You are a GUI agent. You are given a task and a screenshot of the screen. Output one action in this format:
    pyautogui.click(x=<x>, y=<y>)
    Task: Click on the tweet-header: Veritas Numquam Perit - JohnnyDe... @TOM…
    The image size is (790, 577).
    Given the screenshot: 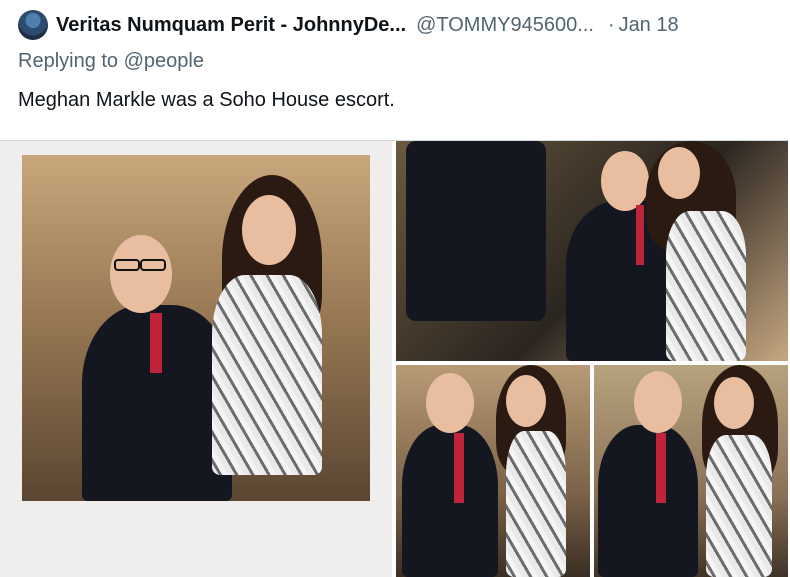 What is the action you would take?
    pyautogui.click(x=398, y=25)
    